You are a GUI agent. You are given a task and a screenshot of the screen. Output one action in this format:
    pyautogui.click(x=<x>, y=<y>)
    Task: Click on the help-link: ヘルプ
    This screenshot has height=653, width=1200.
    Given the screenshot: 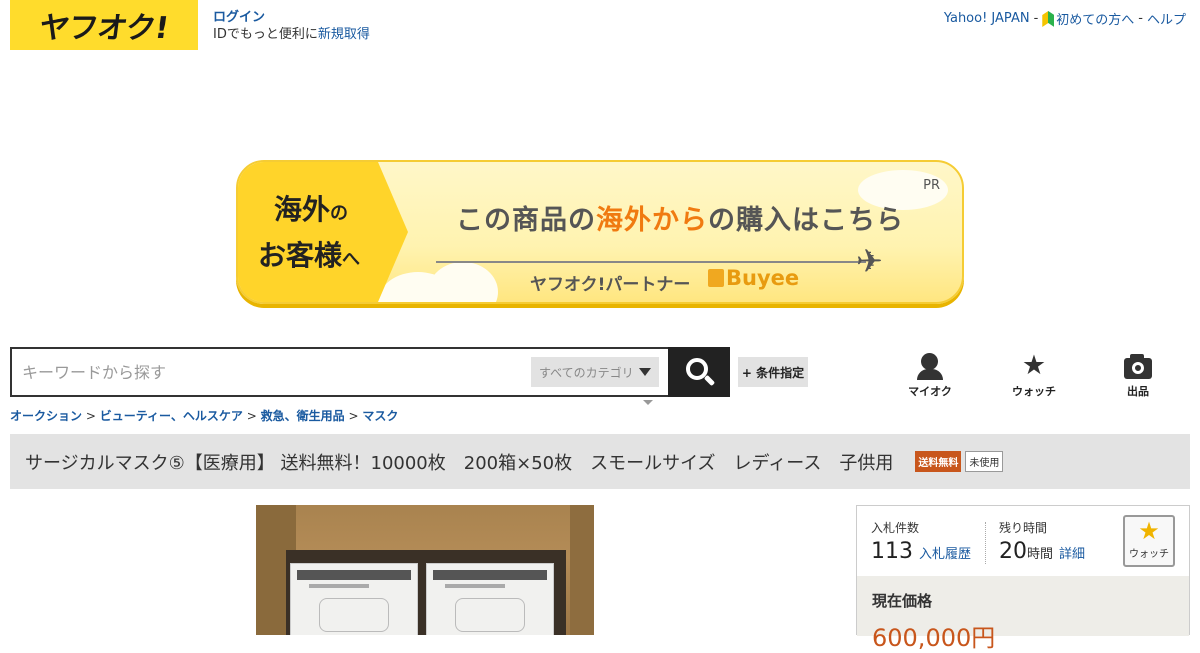 What is the action you would take?
    pyautogui.click(x=1166, y=18)
    